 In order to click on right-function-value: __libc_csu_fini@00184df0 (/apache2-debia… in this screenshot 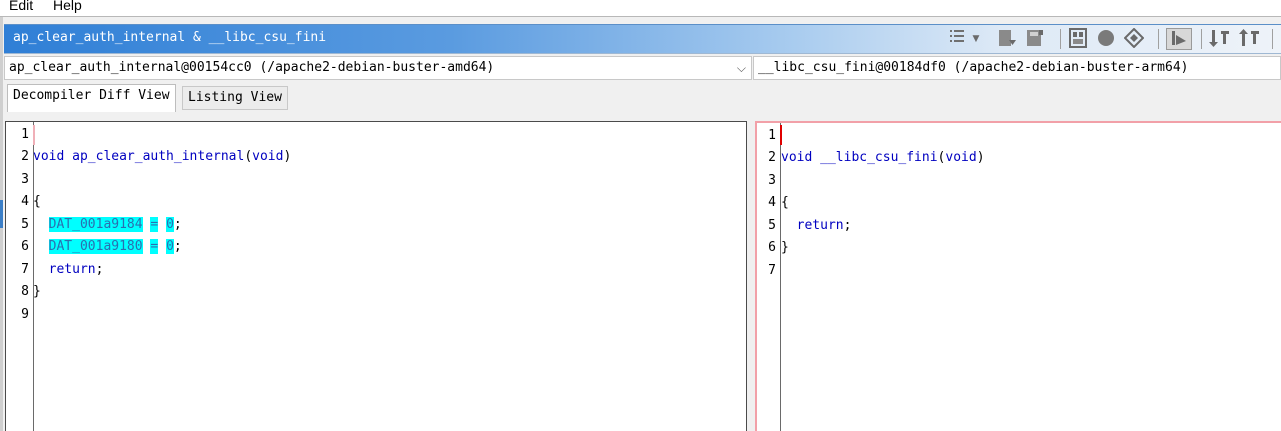, I will do `click(973, 67)`.